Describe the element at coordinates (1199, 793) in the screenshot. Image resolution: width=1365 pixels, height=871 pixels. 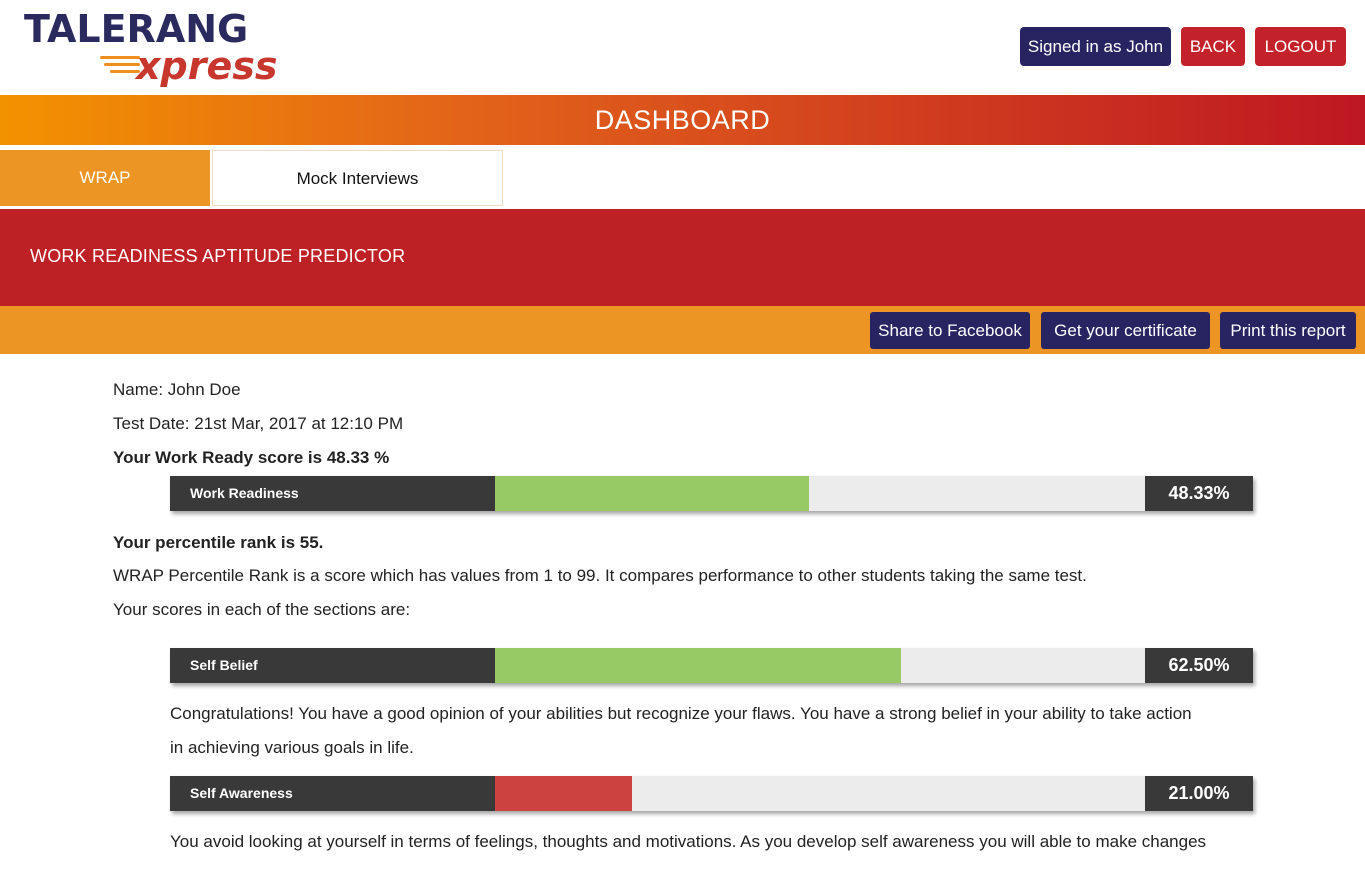
I see `bar-percent: 21.00%` at that location.